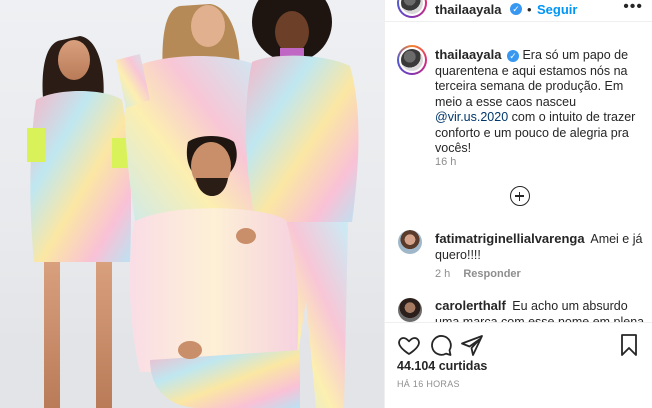 This screenshot has height=408, width=652. Describe the element at coordinates (443, 274) in the screenshot. I see `comment-timestamp: 2 h` at that location.